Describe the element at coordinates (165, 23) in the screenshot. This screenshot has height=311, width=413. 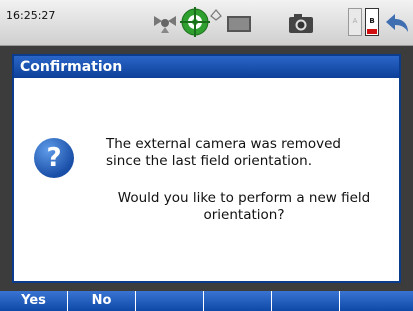
I see `gps-icon` at that location.